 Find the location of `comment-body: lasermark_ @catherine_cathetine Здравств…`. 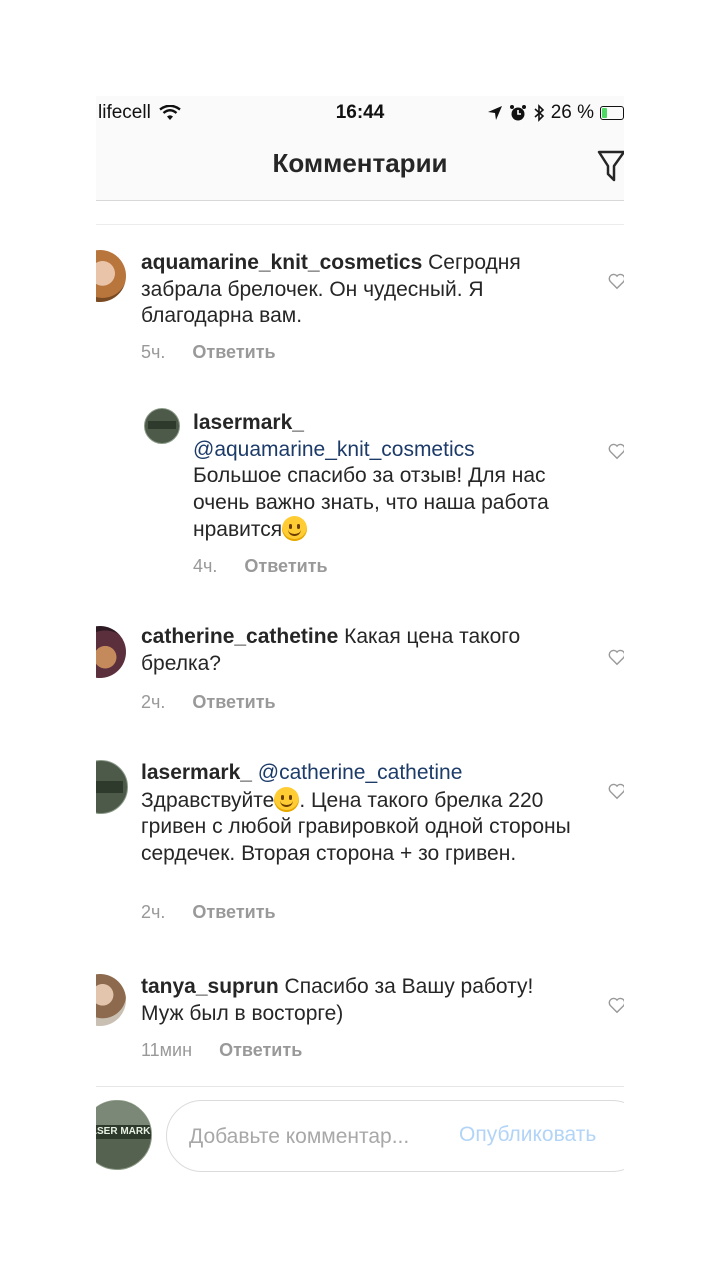

comment-body: lasermark_ @catherine_cathetine Здравств… is located at coordinates (361, 813).